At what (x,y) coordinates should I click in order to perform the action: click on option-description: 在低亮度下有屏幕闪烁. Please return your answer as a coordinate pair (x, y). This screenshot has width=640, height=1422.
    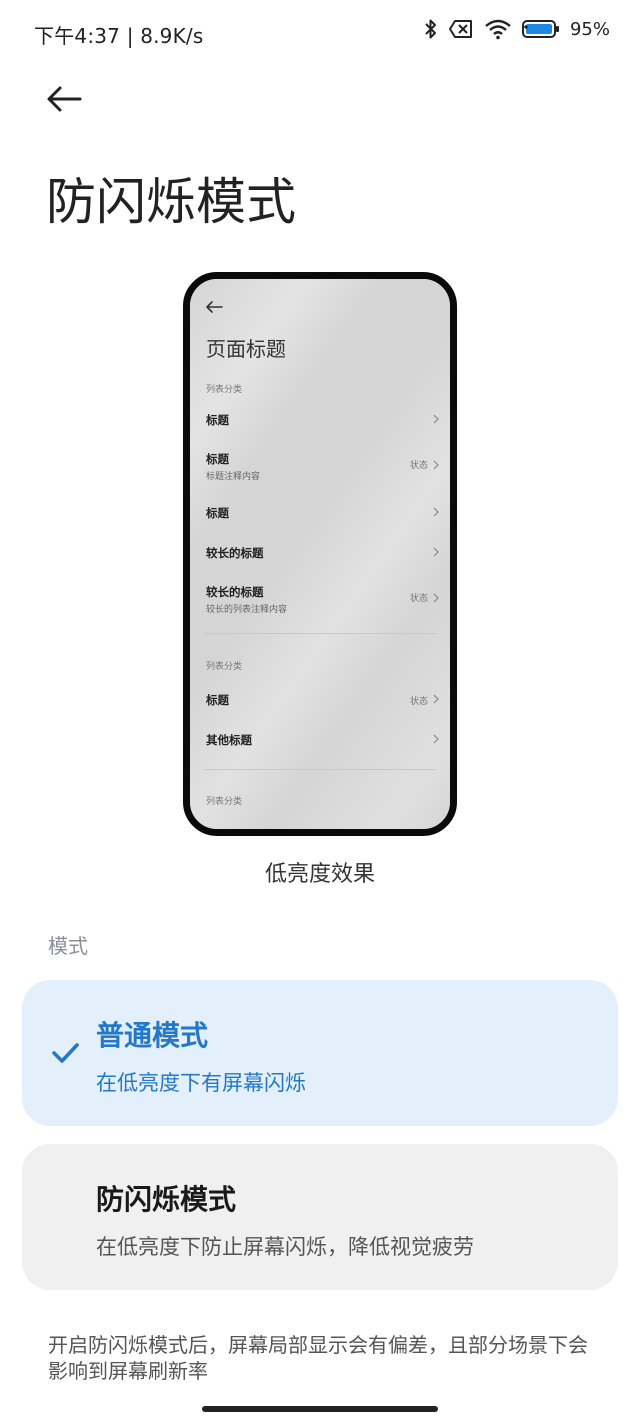
    Looking at the image, I should click on (201, 1083).